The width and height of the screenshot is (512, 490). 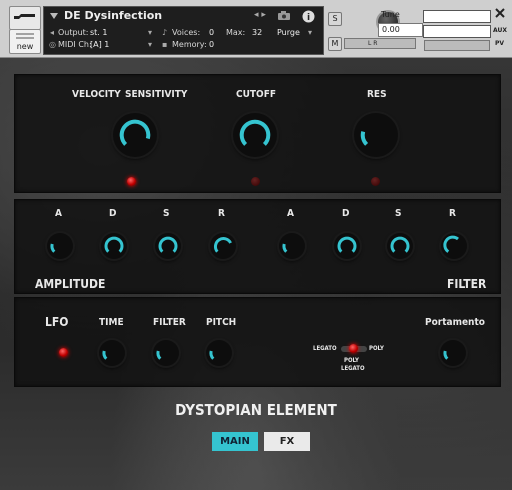 I want to click on amp-attack-knob, so click(x=60, y=246).